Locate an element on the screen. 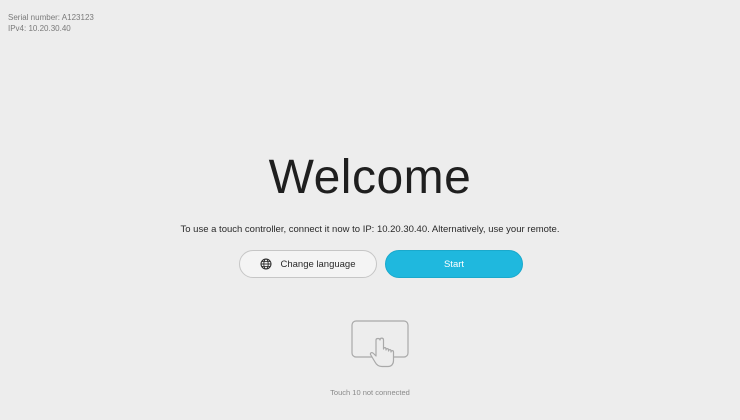 The height and width of the screenshot is (420, 740). start-label: Start is located at coordinates (454, 264).